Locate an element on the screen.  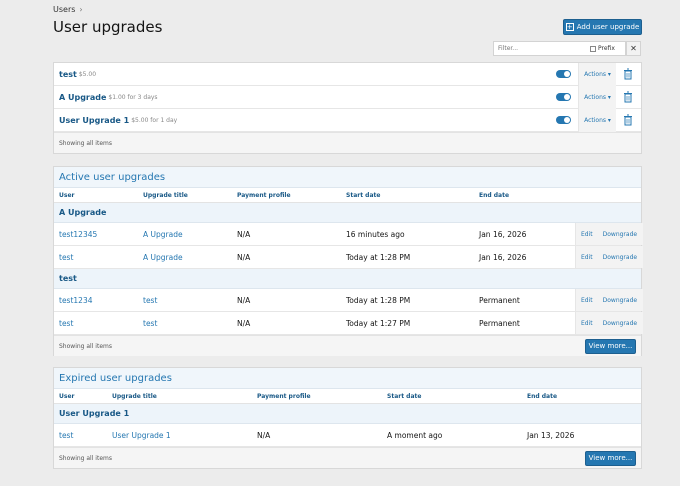
upgrade-cost: $1.00 for 3 days is located at coordinates (133, 97).